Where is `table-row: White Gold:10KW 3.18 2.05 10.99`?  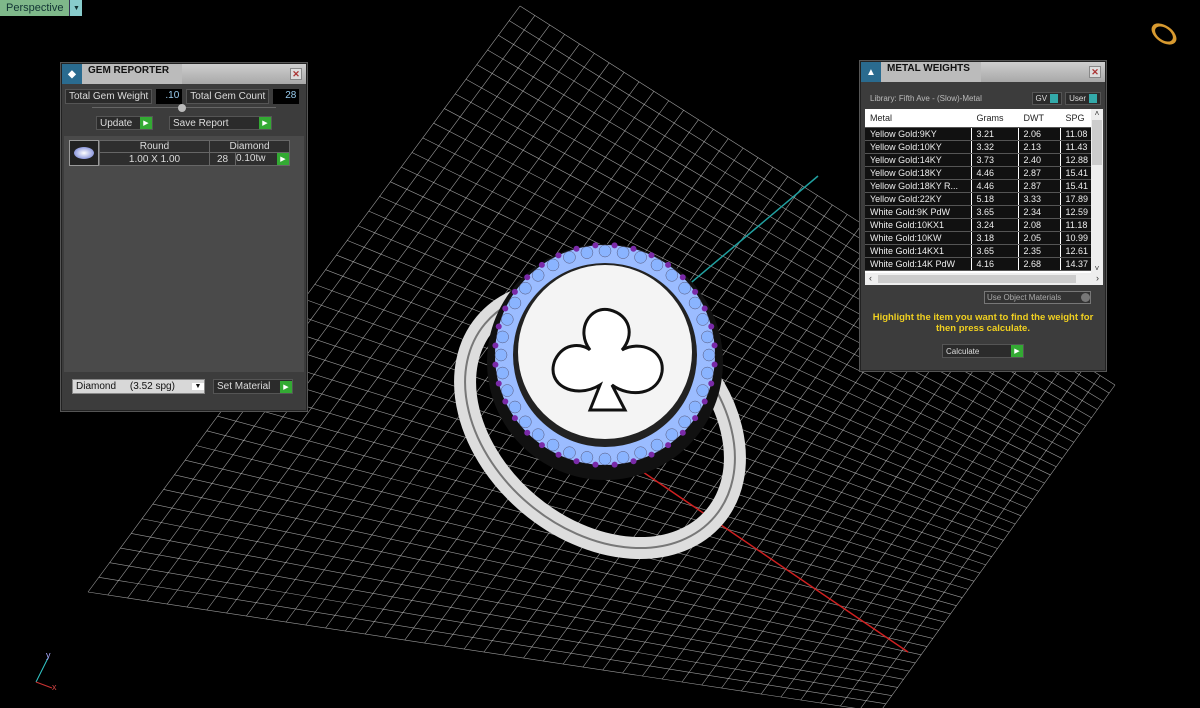 table-row: White Gold:10KW 3.18 2.05 10.99 is located at coordinates (978, 238).